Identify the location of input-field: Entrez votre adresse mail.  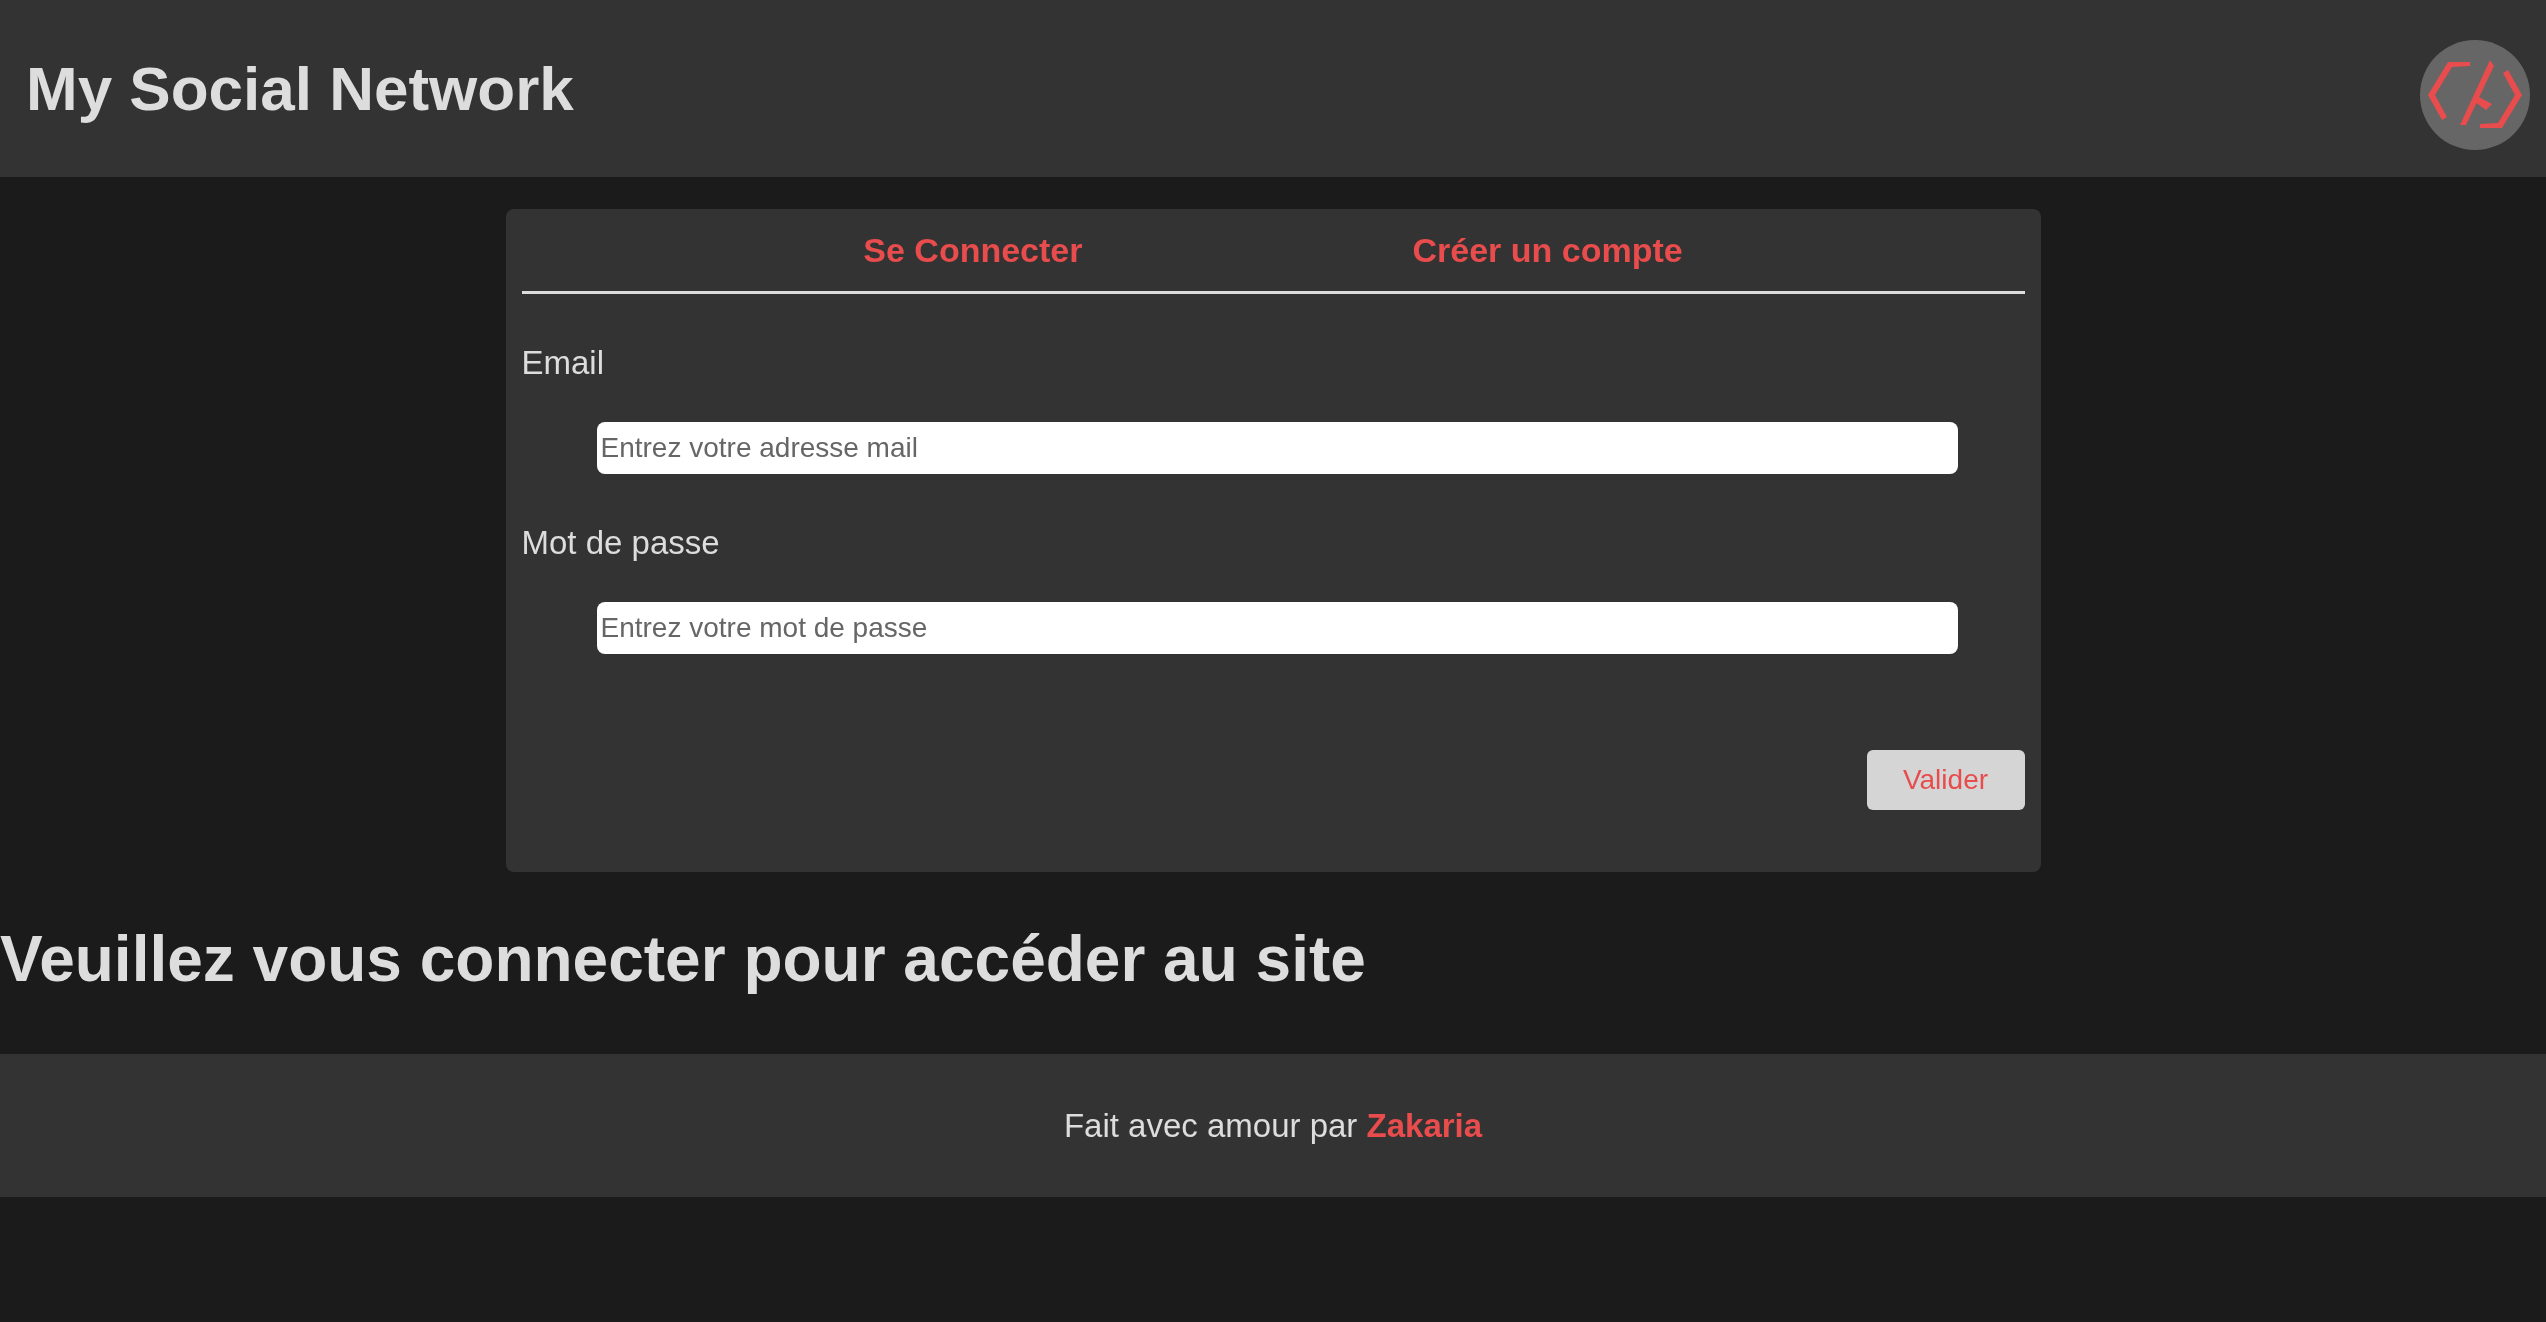
(1277, 448).